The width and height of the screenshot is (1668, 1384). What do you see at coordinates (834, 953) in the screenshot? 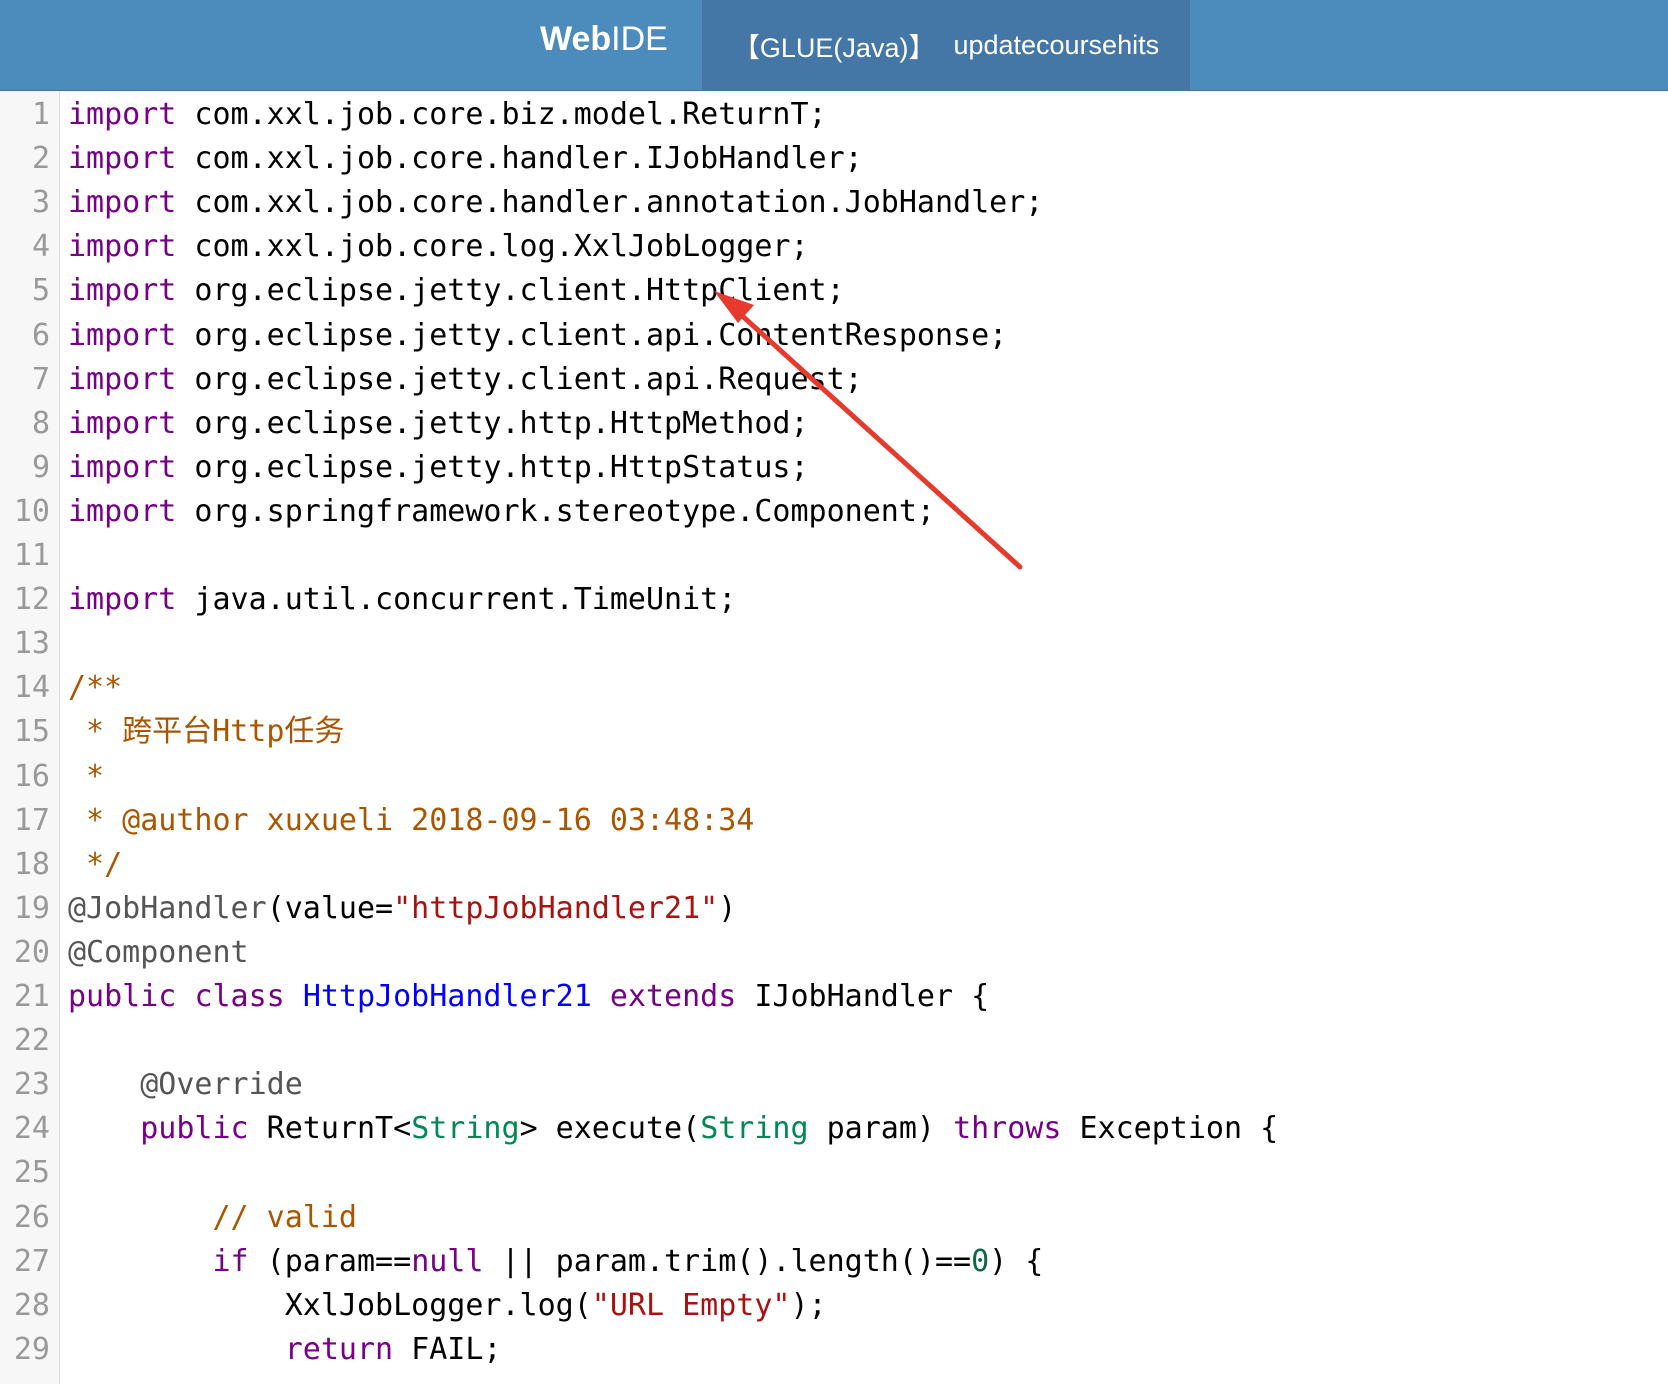
I see `code-line: 20 @Component` at bounding box center [834, 953].